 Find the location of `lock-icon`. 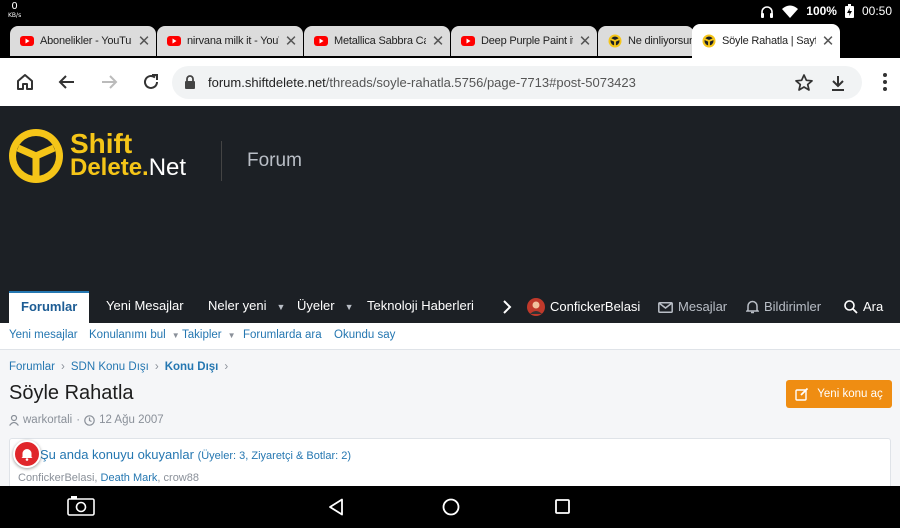

lock-icon is located at coordinates (190, 82).